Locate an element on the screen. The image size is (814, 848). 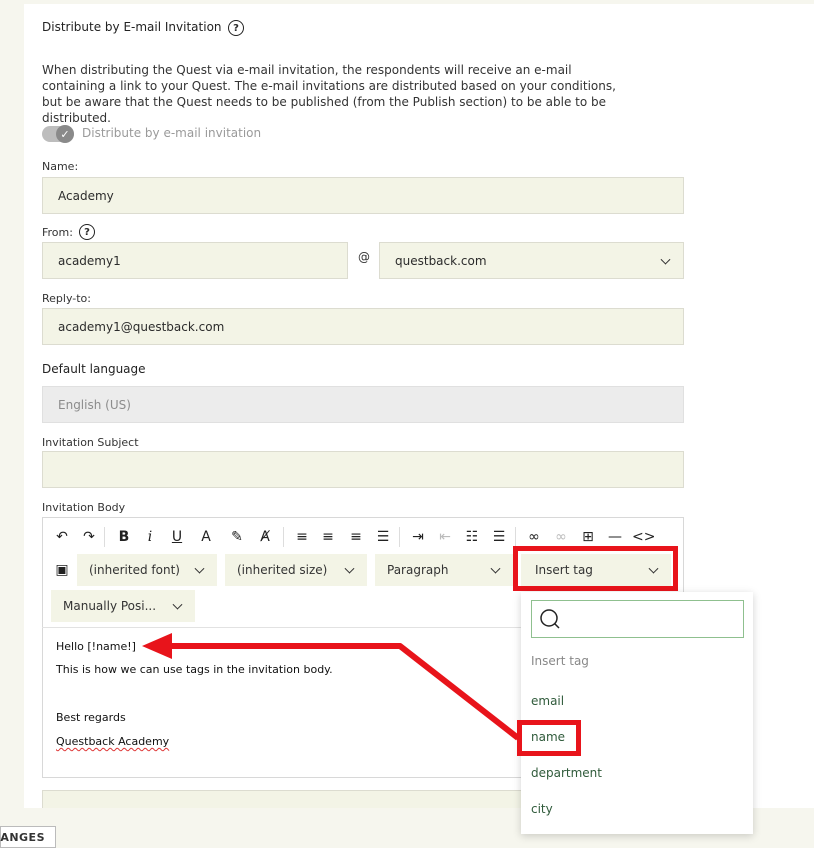
annotation-arrow is located at coordinates (331, 687).